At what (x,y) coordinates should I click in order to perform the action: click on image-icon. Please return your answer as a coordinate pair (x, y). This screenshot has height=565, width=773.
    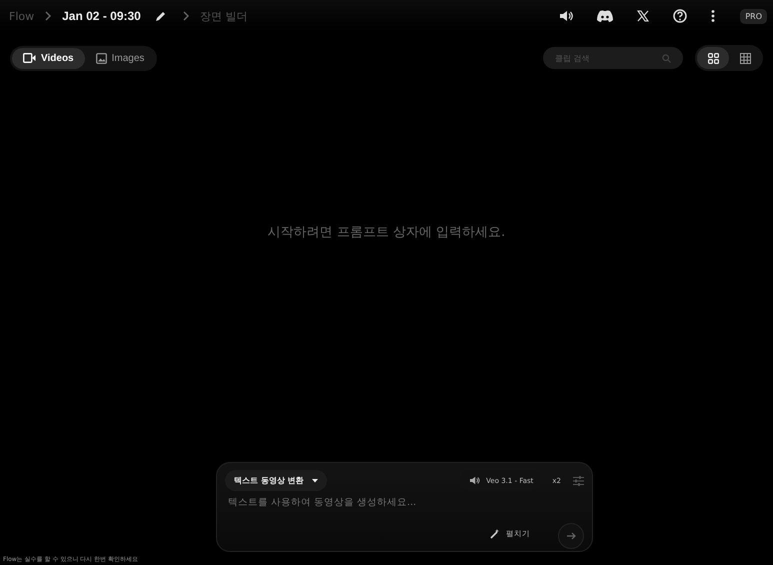
    Looking at the image, I should click on (101, 58).